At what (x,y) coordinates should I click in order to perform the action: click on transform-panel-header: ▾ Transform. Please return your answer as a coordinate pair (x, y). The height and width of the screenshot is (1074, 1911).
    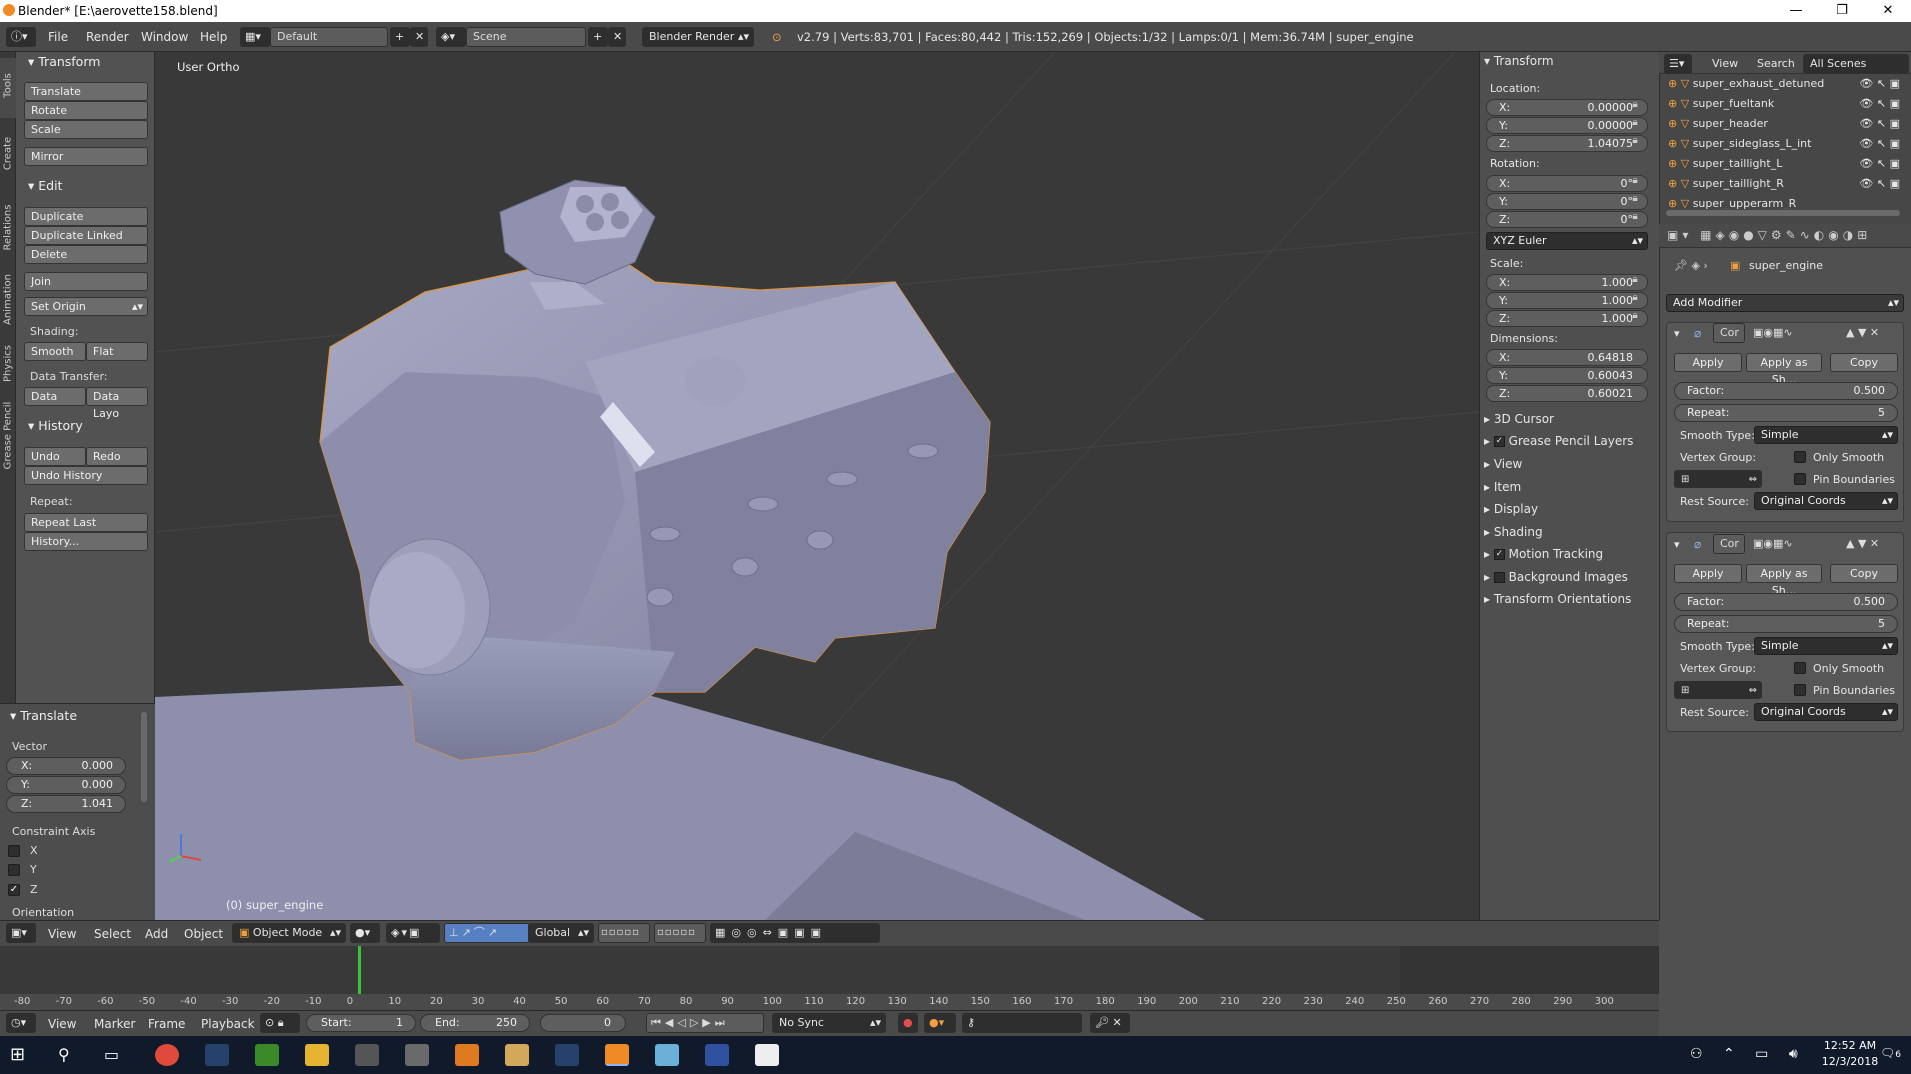
    Looking at the image, I should click on (64, 61).